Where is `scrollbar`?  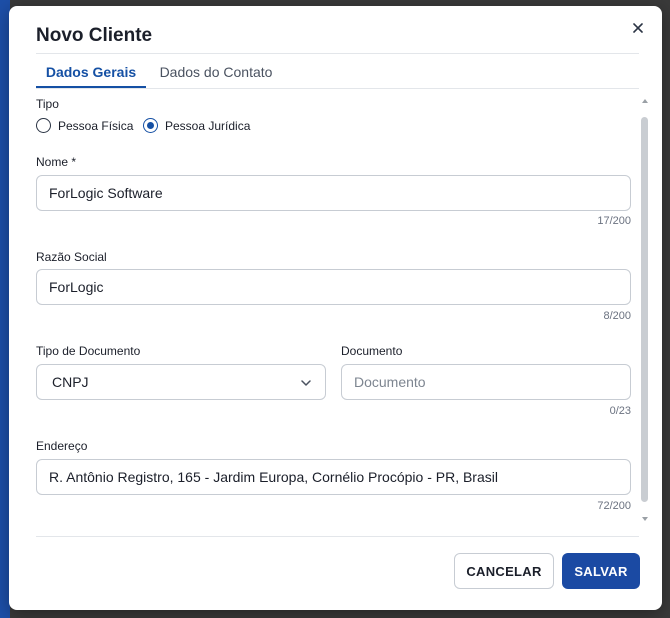 scrollbar is located at coordinates (645, 308).